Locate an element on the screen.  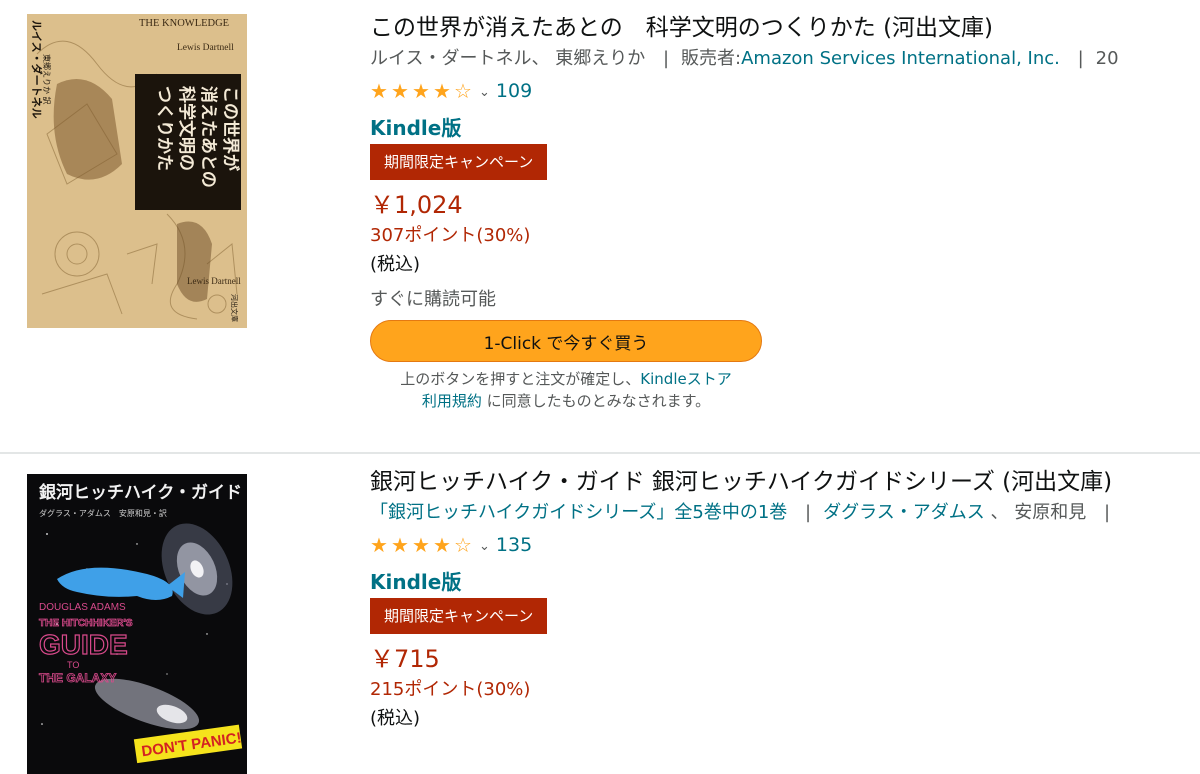
points: 307ポイント(30%) is located at coordinates (450, 235).